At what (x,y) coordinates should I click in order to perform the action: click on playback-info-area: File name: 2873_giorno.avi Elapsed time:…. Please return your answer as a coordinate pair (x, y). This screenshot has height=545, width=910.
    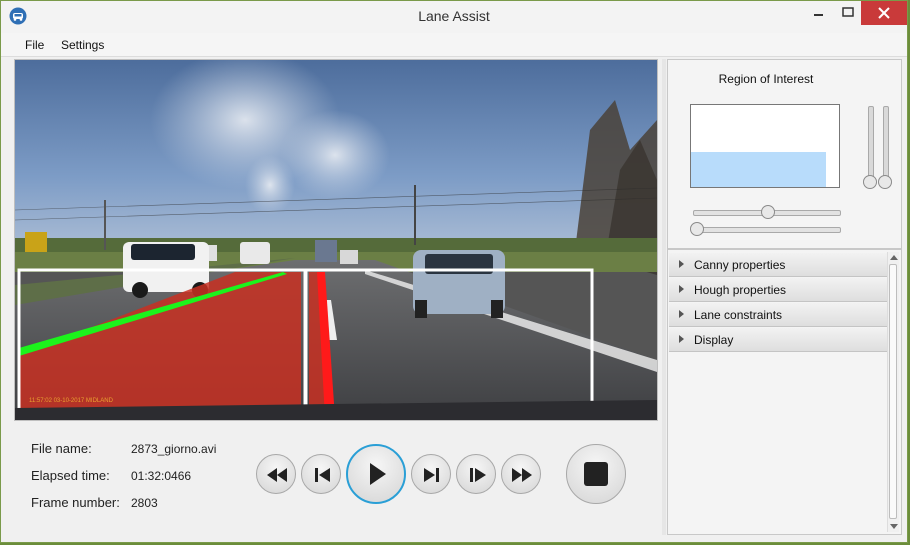
    Looking at the image, I should click on (336, 479).